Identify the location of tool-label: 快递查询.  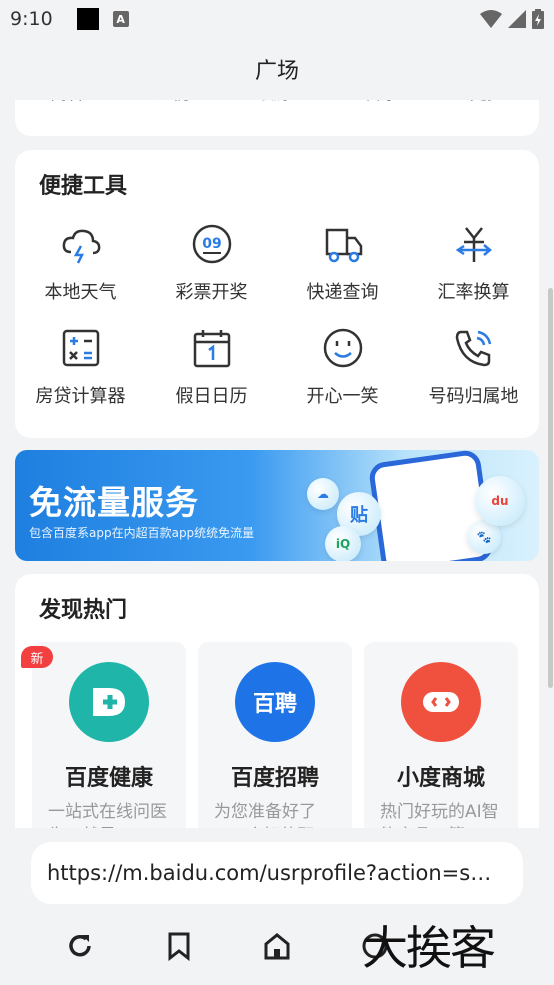
(342, 292).